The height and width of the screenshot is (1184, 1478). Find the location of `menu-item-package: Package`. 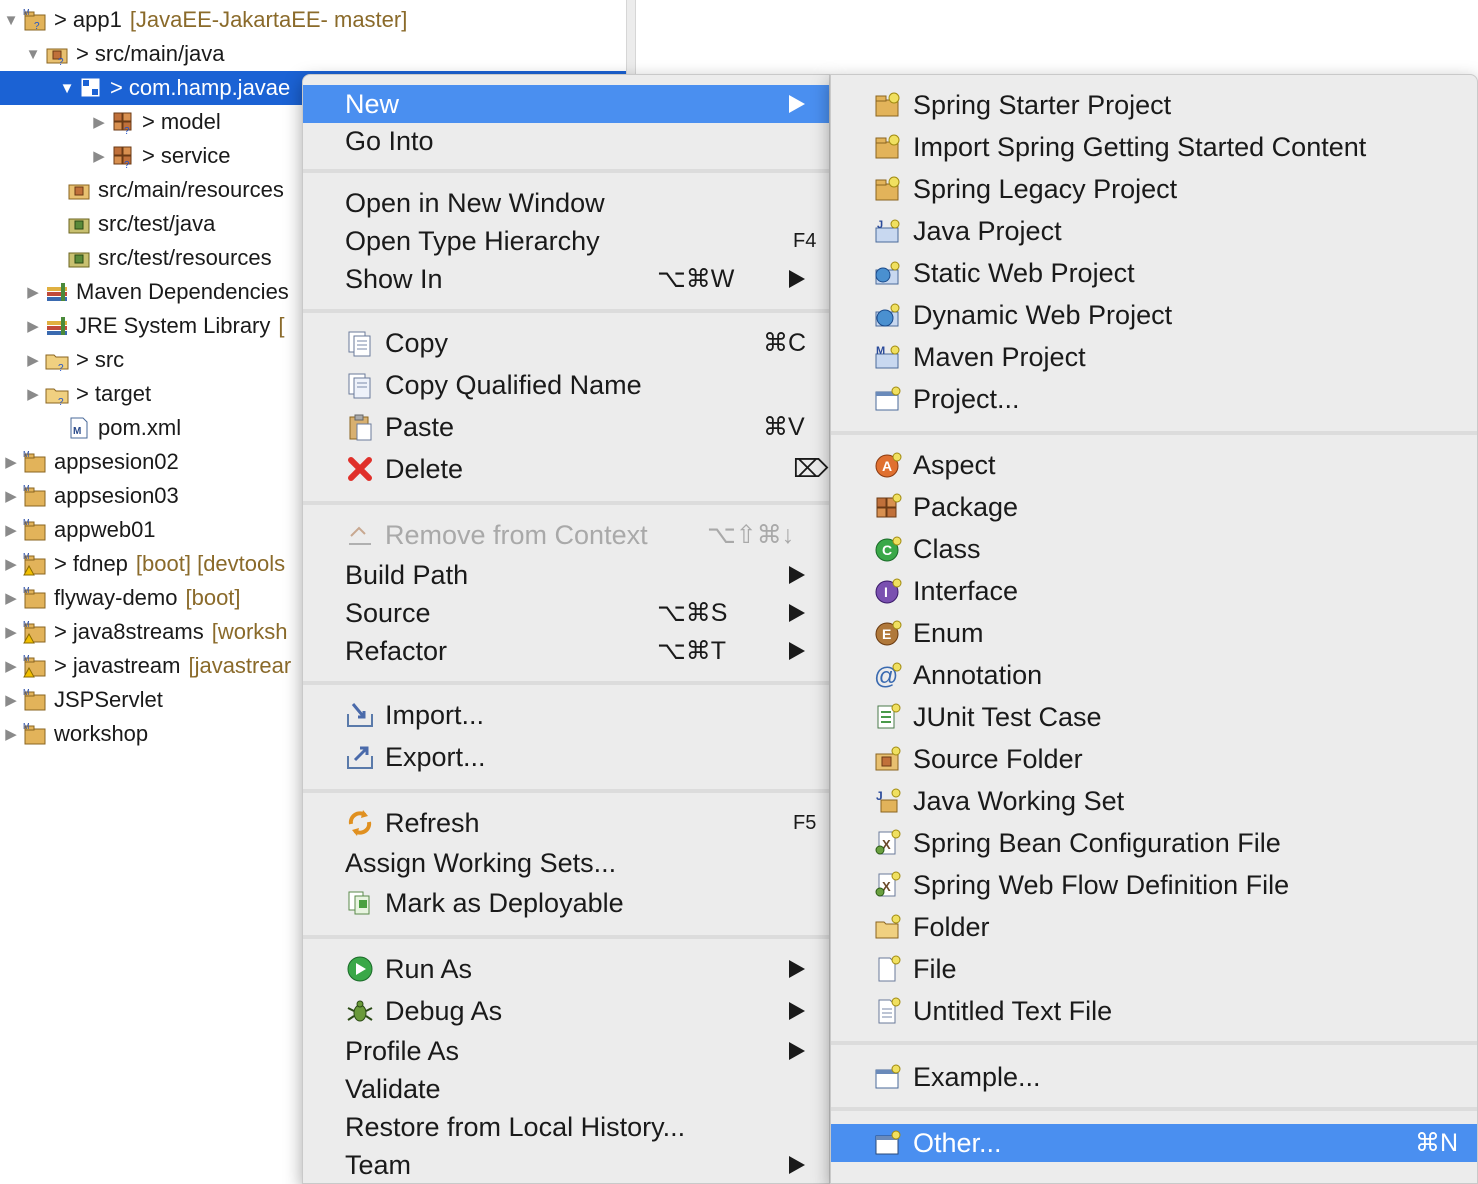

menu-item-package: Package is located at coordinates (1154, 507).